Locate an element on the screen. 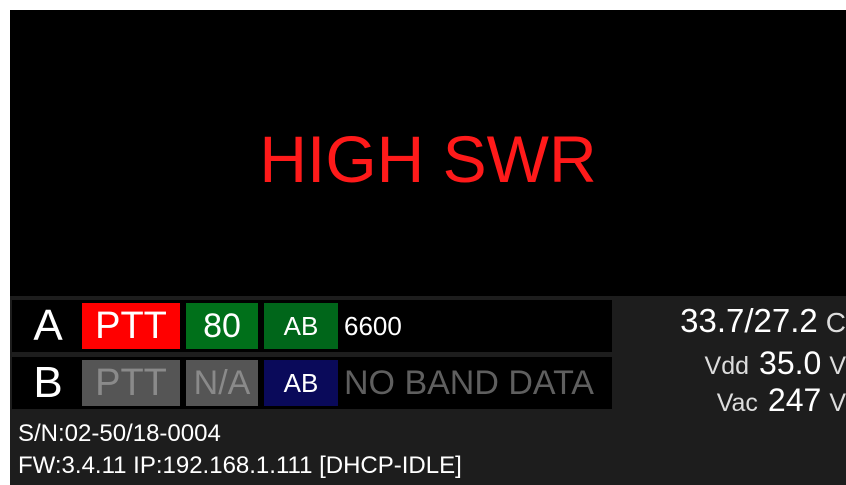  channel-a-mode: AB is located at coordinates (301, 326).